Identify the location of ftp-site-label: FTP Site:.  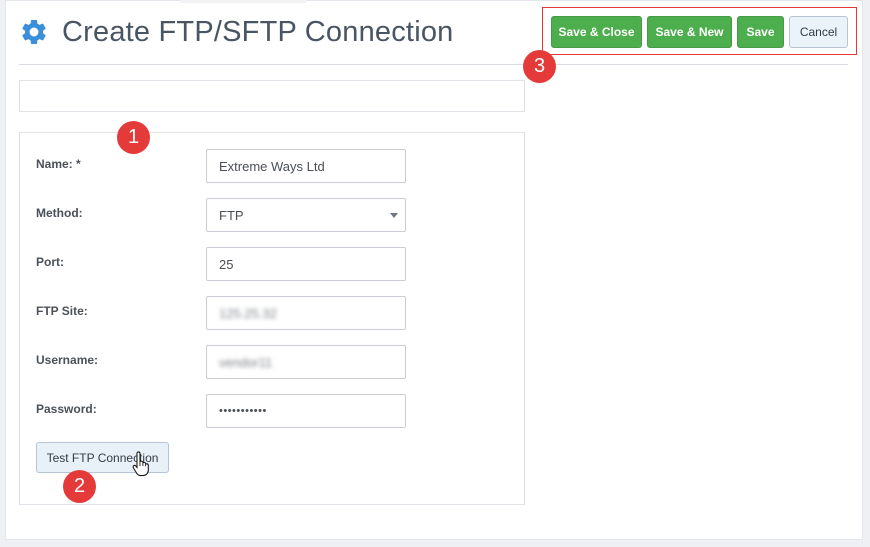
(62, 311).